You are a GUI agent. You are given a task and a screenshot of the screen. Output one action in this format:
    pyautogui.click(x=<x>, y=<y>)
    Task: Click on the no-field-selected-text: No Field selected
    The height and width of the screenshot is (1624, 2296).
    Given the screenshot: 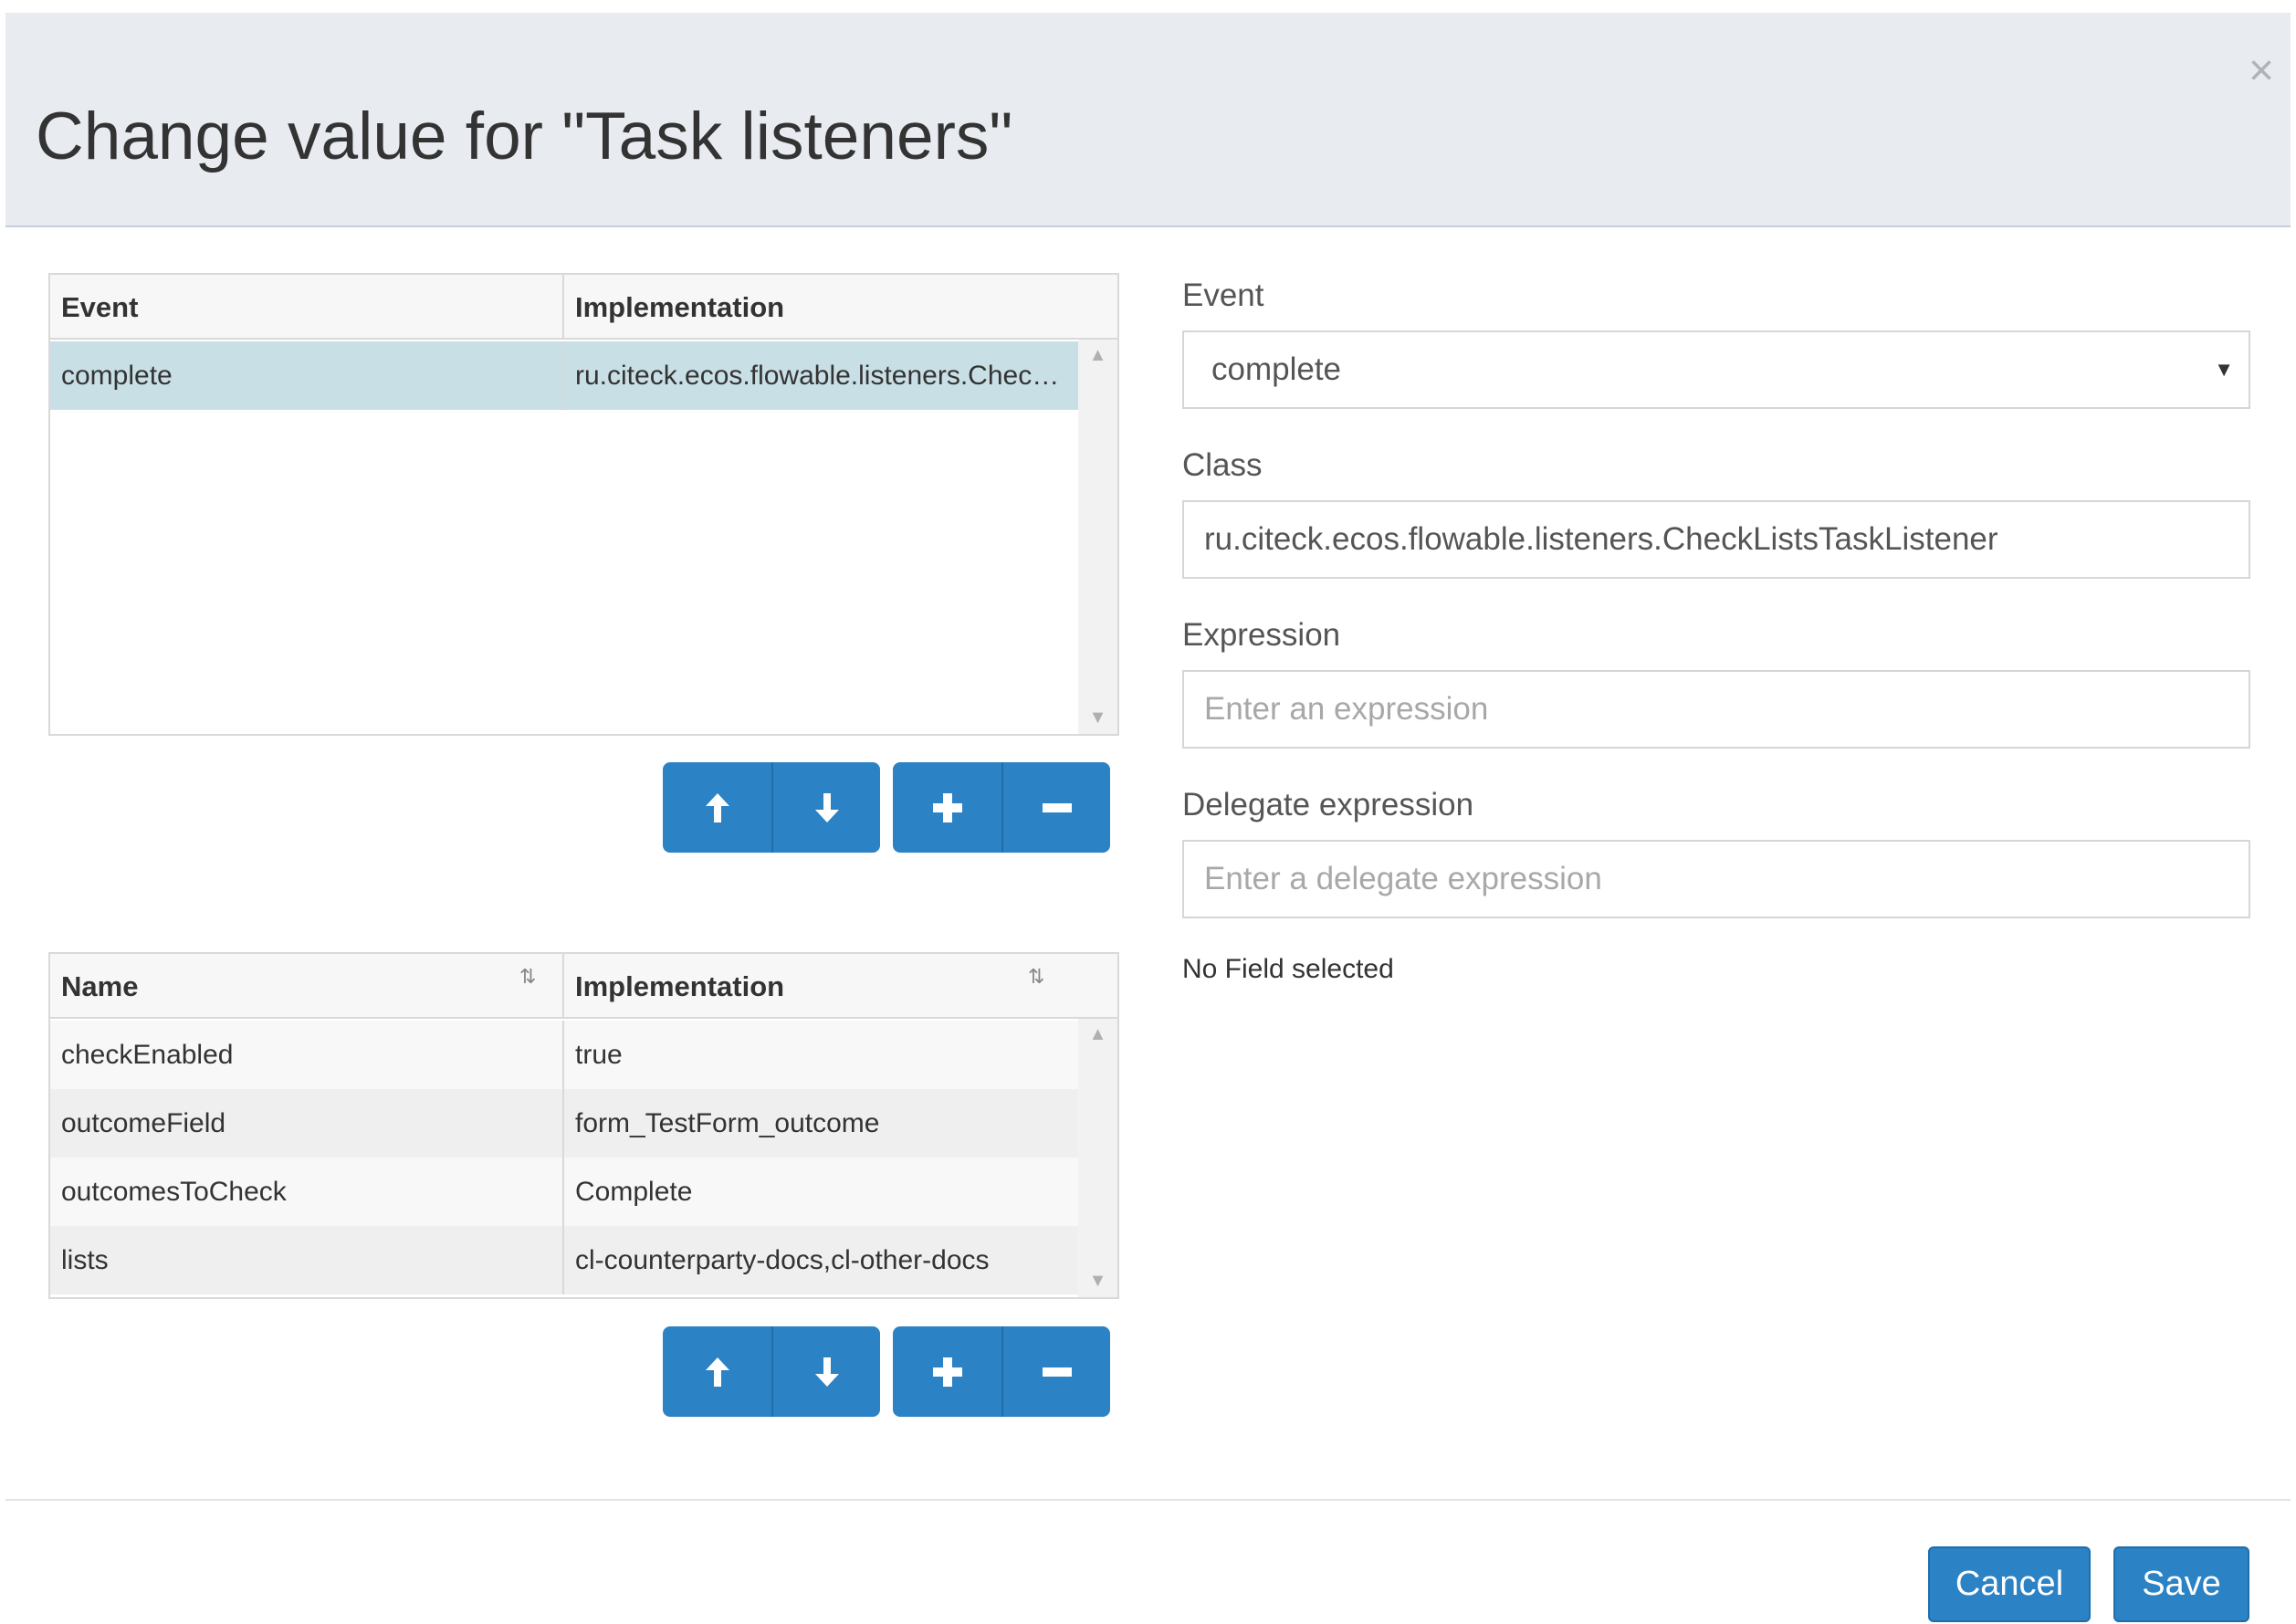 What is the action you would take?
    pyautogui.click(x=1288, y=969)
    